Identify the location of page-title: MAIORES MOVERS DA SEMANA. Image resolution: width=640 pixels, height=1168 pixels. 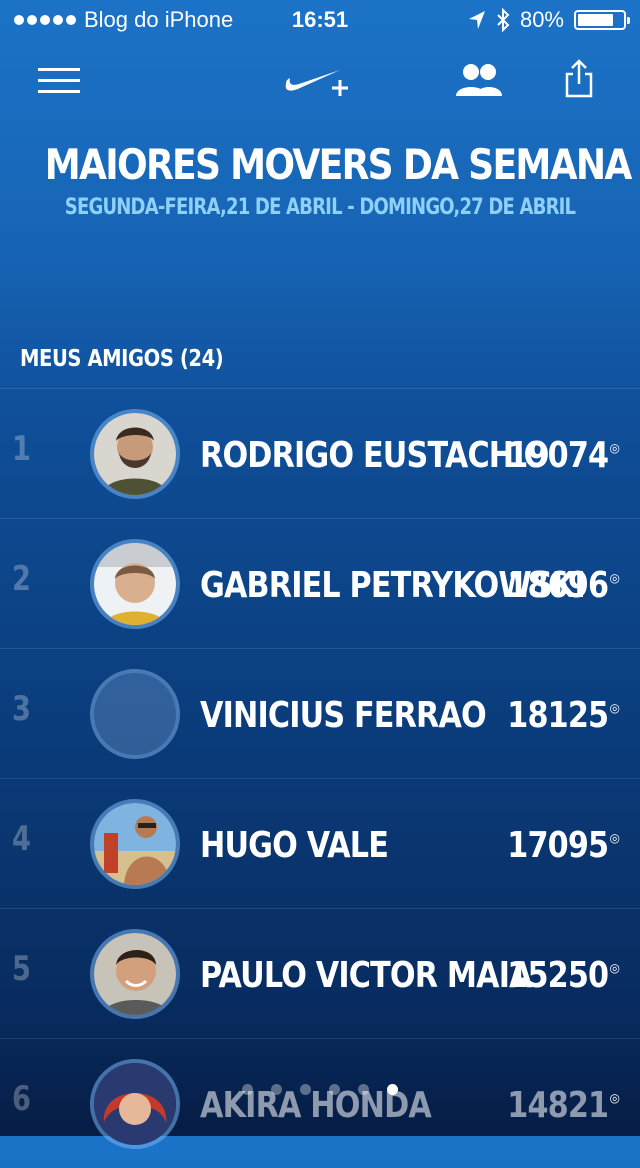
(338, 164).